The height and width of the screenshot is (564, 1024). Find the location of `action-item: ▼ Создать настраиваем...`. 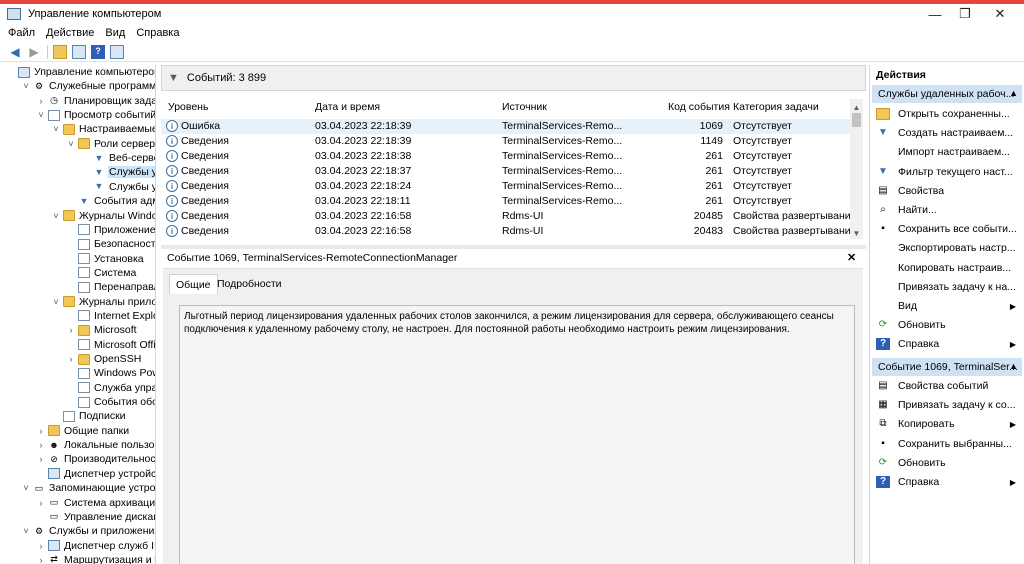

action-item: ▼ Создать настраиваем... is located at coordinates (947, 133).